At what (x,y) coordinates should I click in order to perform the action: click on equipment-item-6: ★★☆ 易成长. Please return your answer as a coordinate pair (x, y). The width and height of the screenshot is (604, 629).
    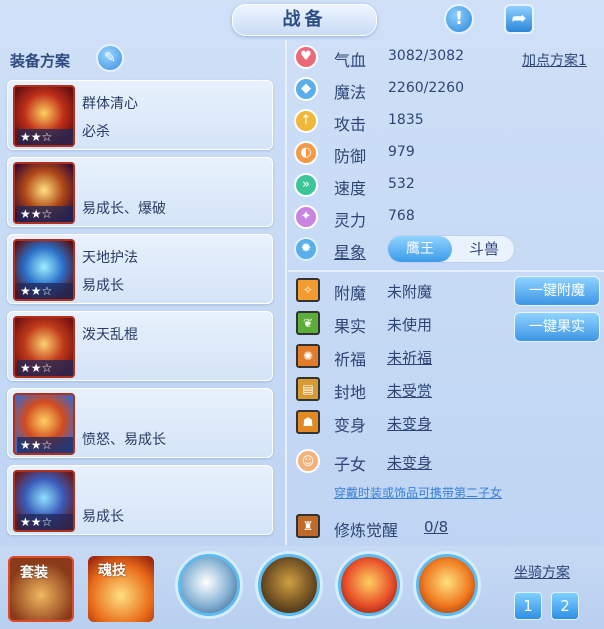
    Looking at the image, I should click on (140, 500).